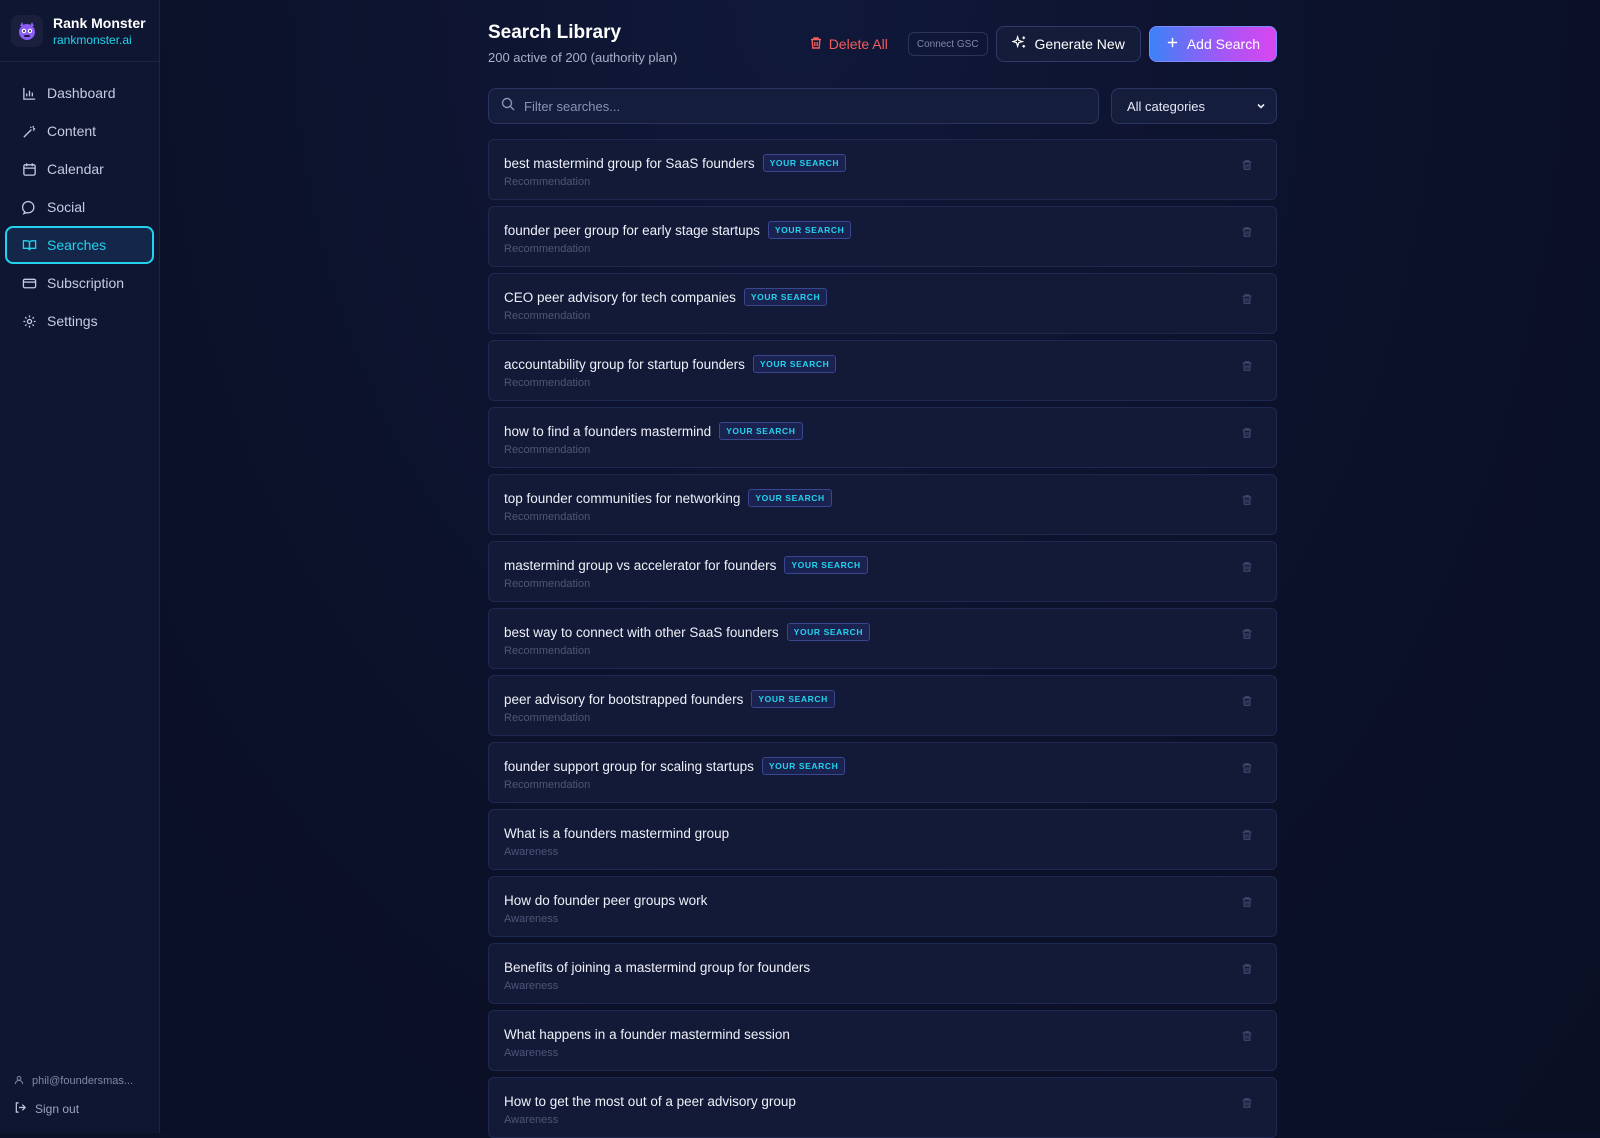 This screenshot has width=1600, height=1138. Describe the element at coordinates (624, 699) in the screenshot. I see `search-title: peer advisory for bootstrapped founders` at that location.